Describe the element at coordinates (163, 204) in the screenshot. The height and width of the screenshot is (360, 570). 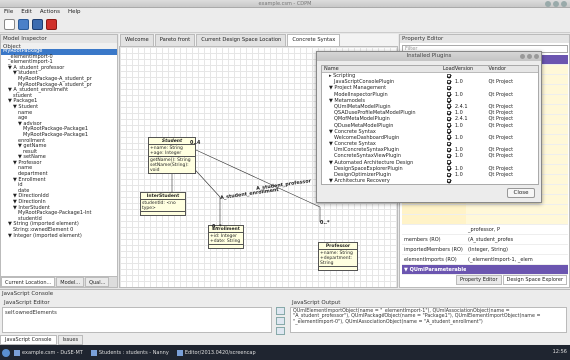
I see `uml-class-interstudent: InterStudent studentId: <no type>` at that location.